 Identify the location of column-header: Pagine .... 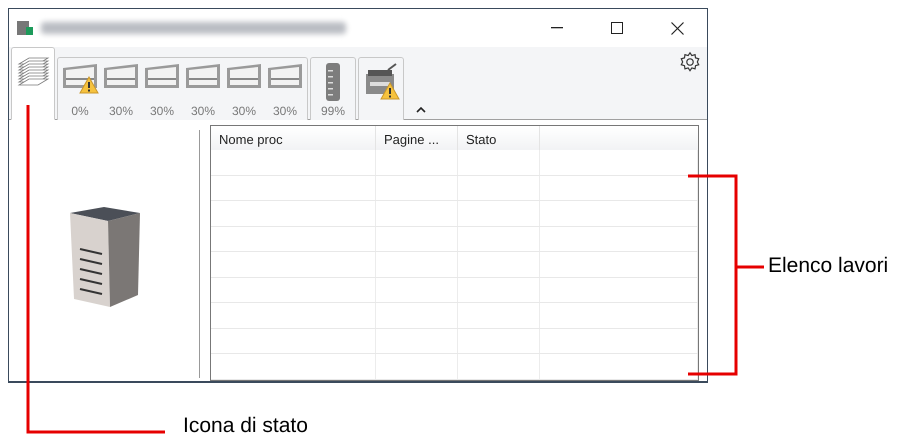
(417, 138).